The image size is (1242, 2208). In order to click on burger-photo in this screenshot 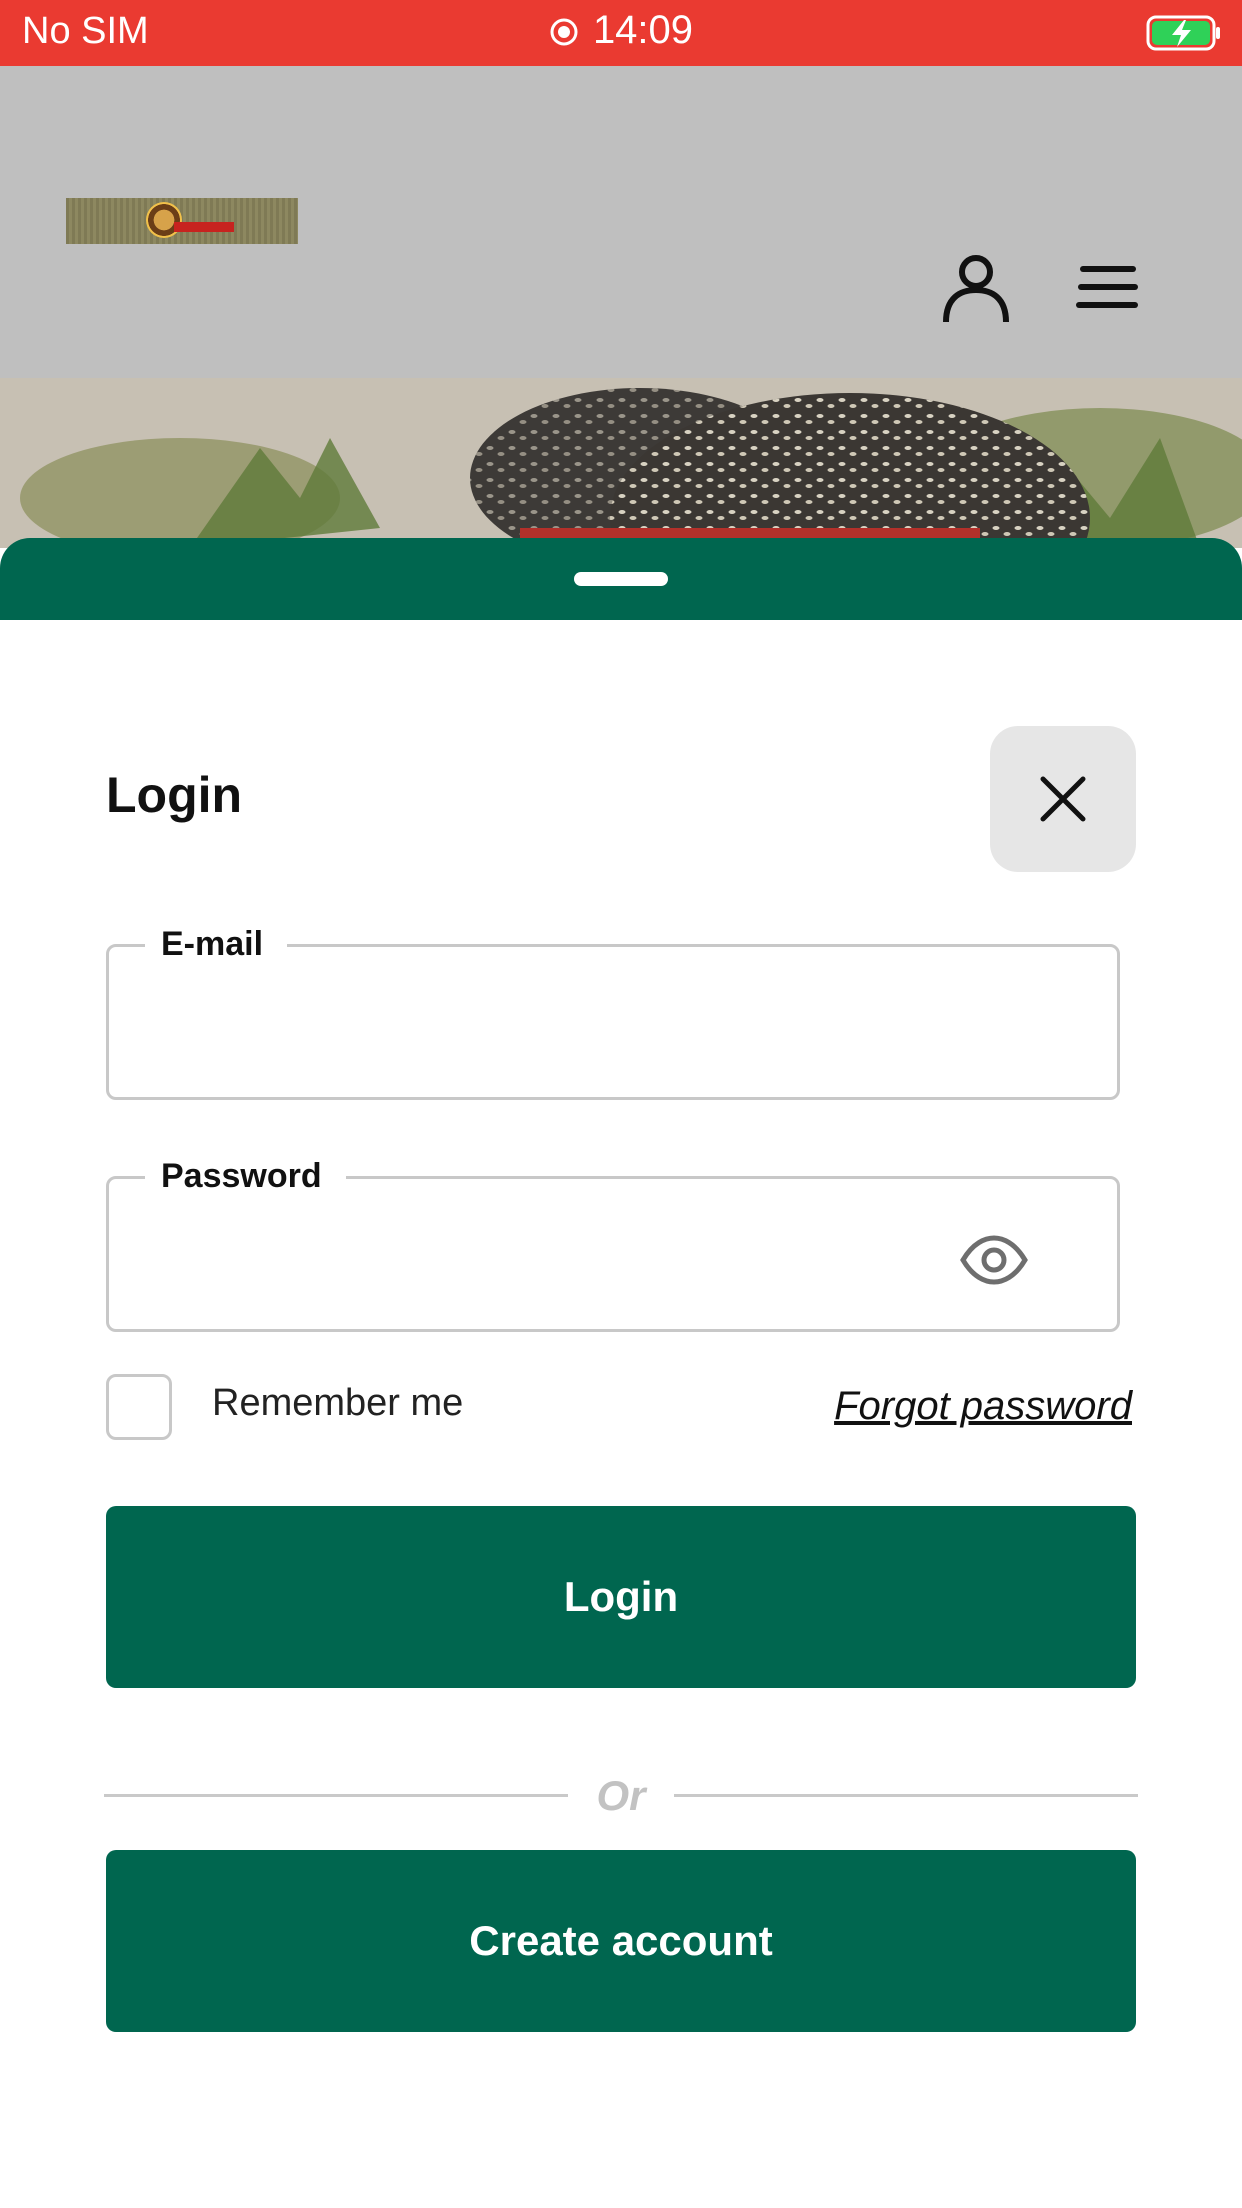, I will do `click(621, 463)`.